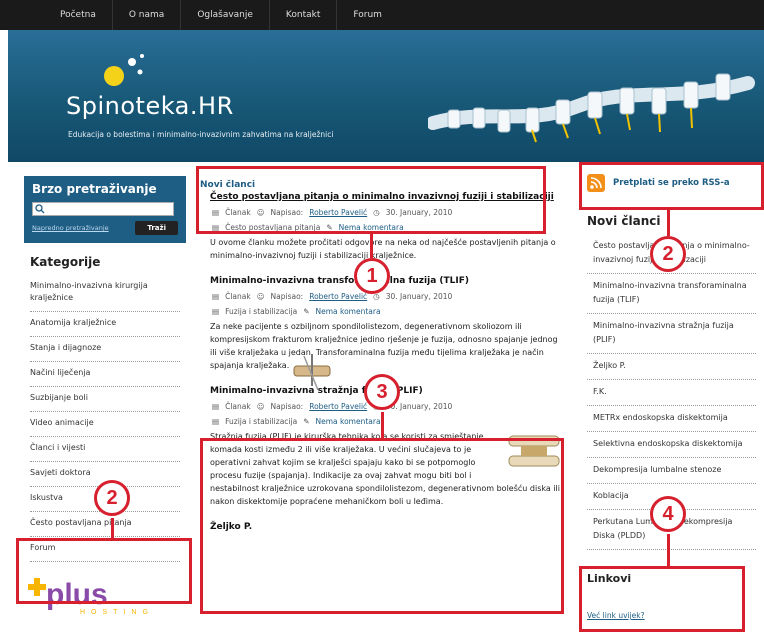 The image size is (764, 635). Describe the element at coordinates (382, 392) in the screenshot. I see `annotation-badge-3: 3` at that location.